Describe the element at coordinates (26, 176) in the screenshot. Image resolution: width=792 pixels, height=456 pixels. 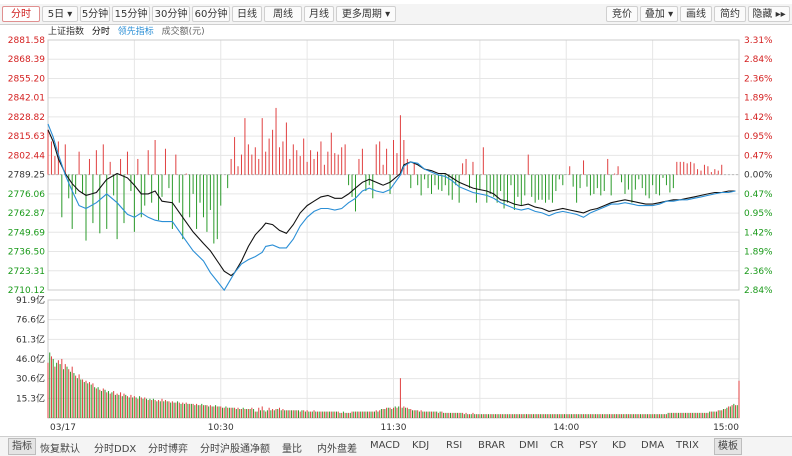
I see `price-tick-label: 2789.25` at that location.